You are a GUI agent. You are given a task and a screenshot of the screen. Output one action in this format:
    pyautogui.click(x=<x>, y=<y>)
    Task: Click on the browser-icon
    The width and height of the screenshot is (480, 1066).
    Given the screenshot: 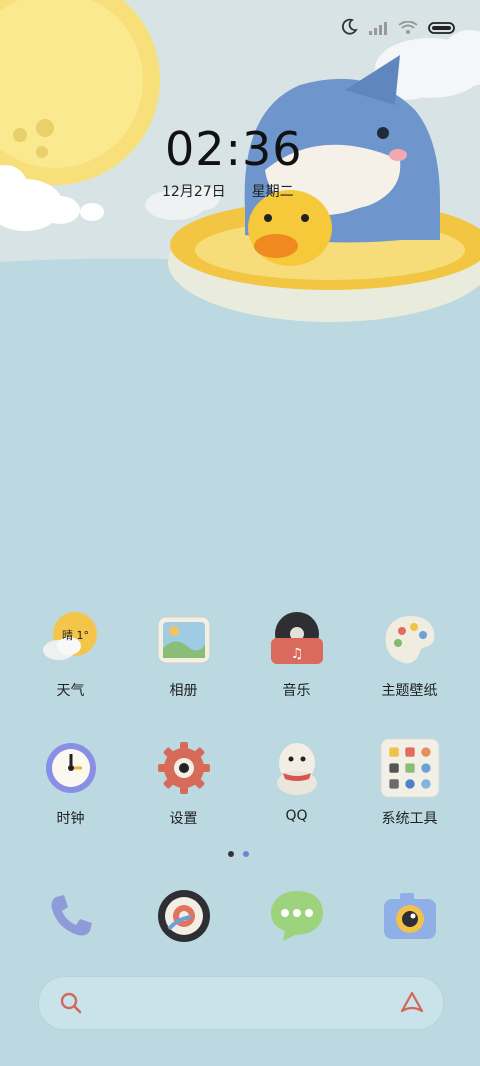 What is the action you would take?
    pyautogui.click(x=184, y=916)
    